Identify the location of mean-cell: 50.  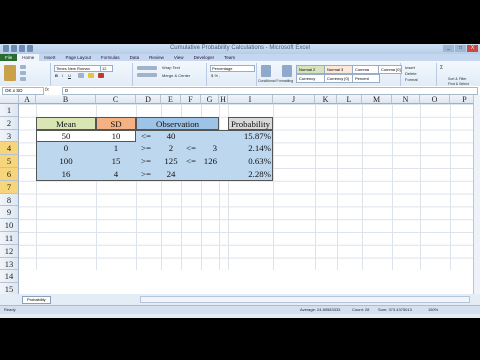
(66, 136).